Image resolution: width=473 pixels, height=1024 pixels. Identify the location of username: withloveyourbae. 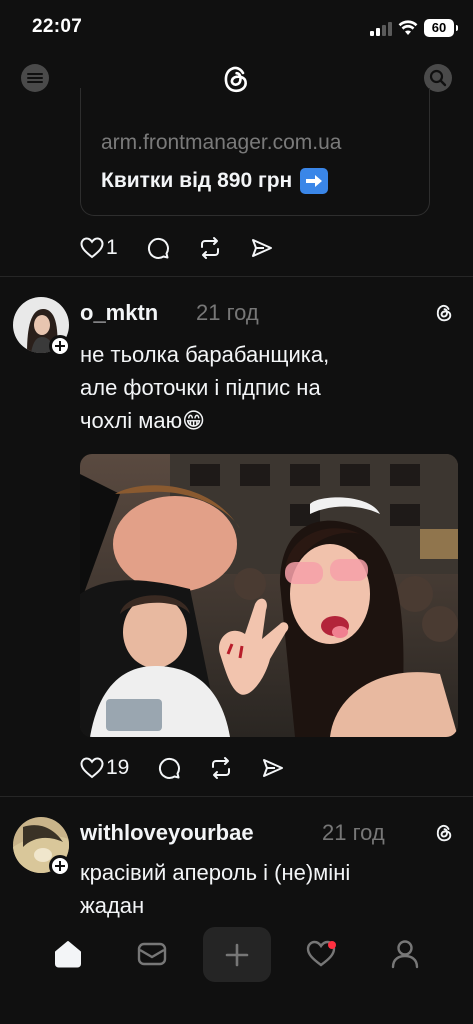
(167, 833).